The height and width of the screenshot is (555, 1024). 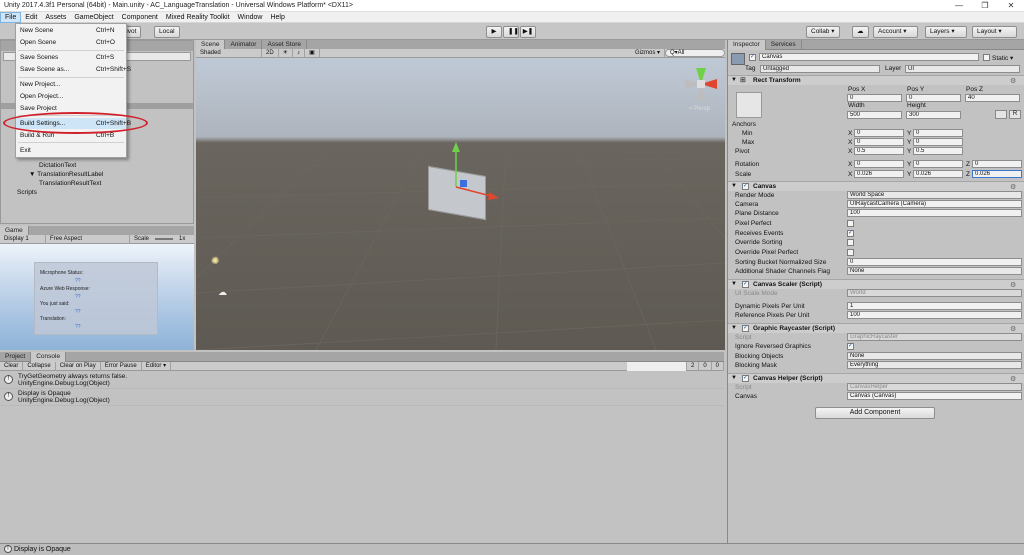 What do you see at coordinates (71, 57) in the screenshot?
I see `menu-item-save-scenes: Save Scenes Ctrl+S` at bounding box center [71, 57].